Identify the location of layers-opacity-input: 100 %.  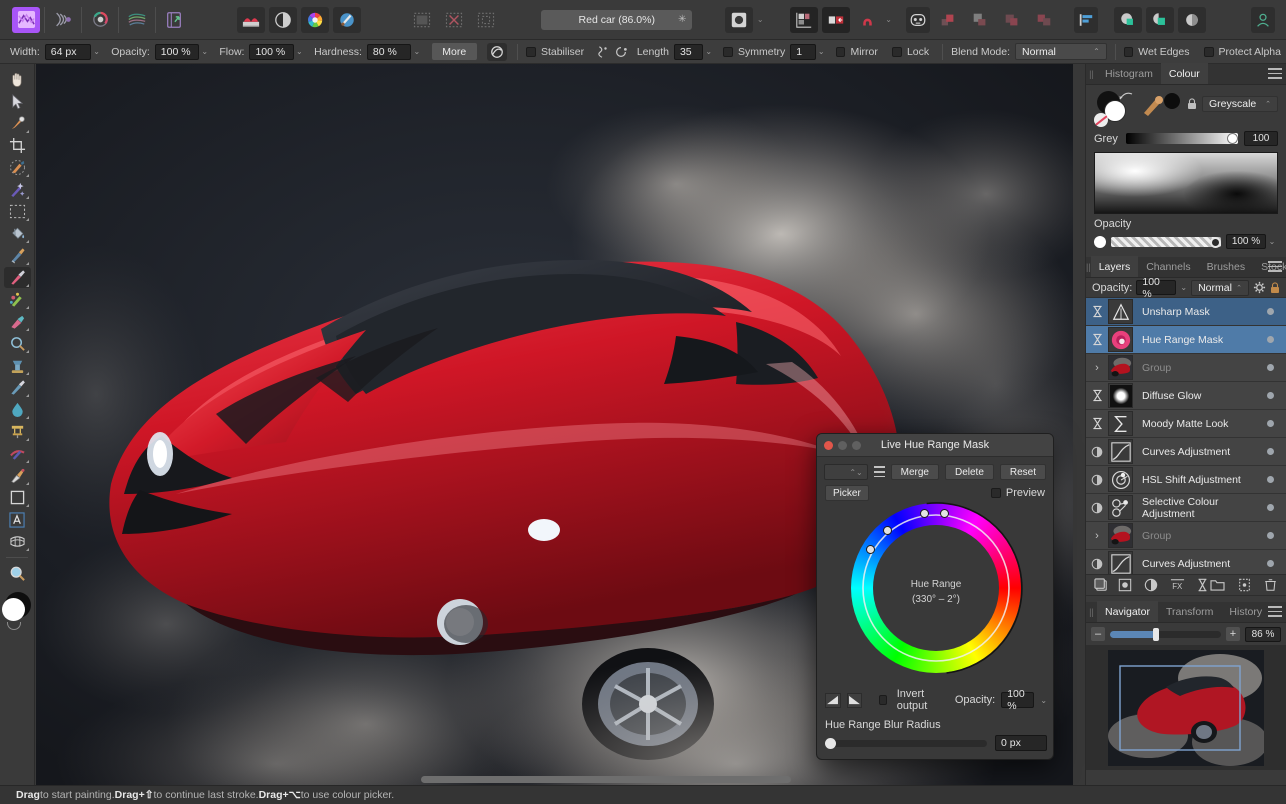
(1156, 288).